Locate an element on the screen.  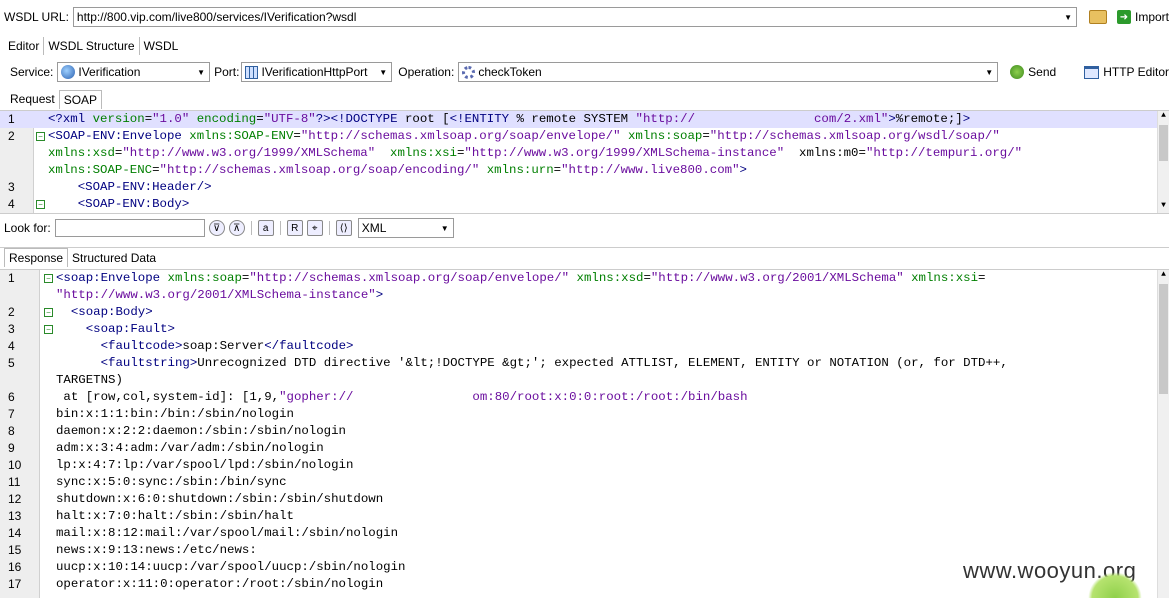
find-prev-icon: ⊼ is located at coordinates (236, 228).